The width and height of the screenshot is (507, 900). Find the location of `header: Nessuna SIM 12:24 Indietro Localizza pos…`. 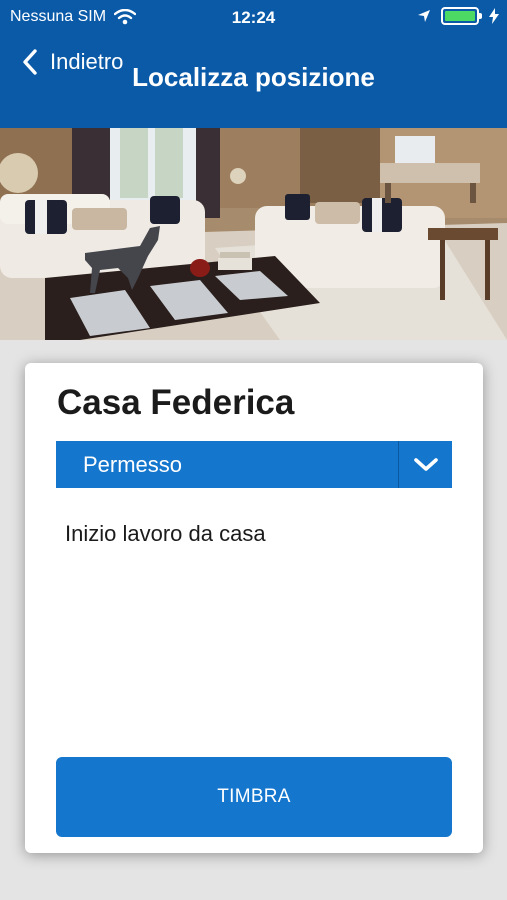

header: Nessuna SIM 12:24 Indietro Localizza pos… is located at coordinates (253, 64).